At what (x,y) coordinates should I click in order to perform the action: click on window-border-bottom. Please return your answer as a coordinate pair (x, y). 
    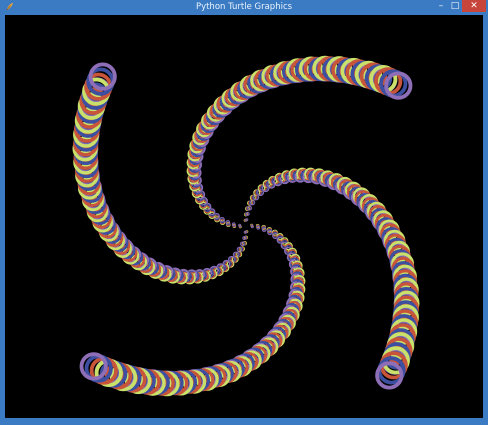
    Looking at the image, I should click on (244, 421).